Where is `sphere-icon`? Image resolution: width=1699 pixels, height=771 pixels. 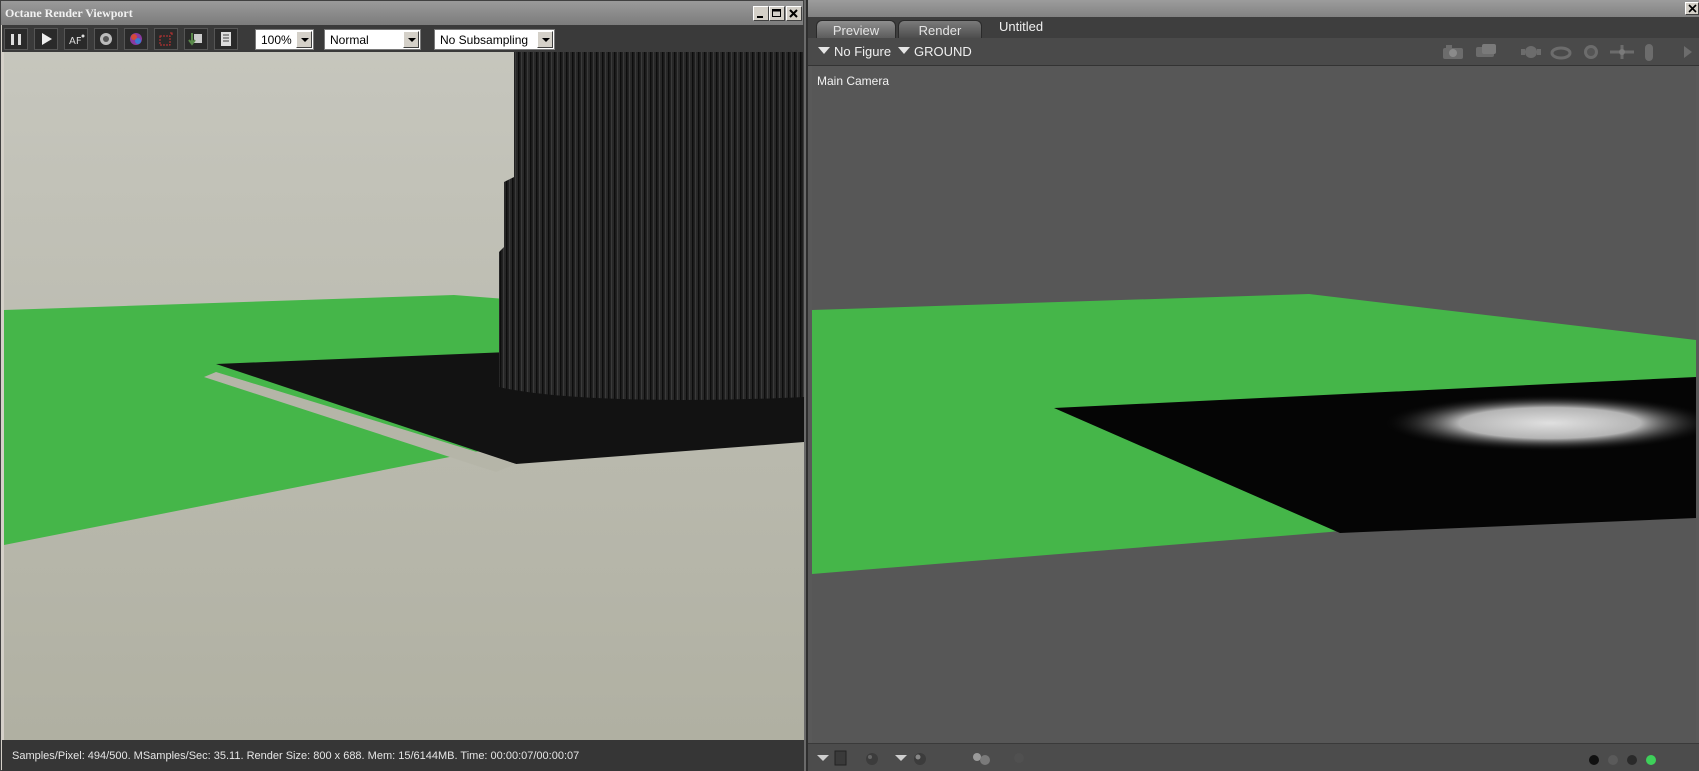
sphere-icon is located at coordinates (872, 758).